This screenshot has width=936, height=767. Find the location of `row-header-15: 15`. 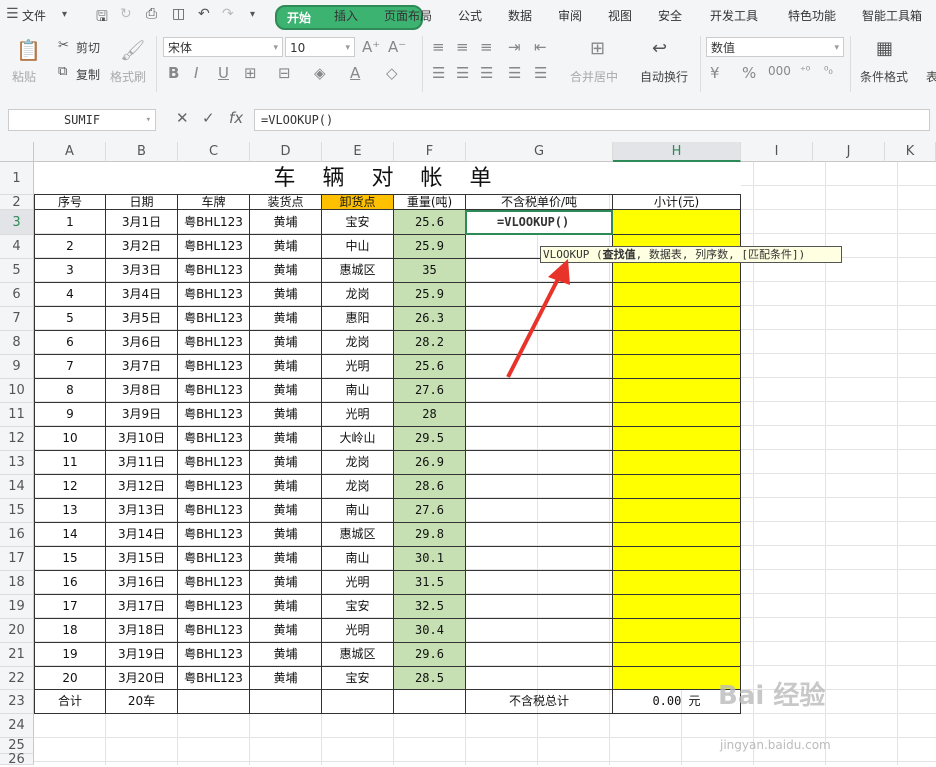

row-header-15: 15 is located at coordinates (17, 511).